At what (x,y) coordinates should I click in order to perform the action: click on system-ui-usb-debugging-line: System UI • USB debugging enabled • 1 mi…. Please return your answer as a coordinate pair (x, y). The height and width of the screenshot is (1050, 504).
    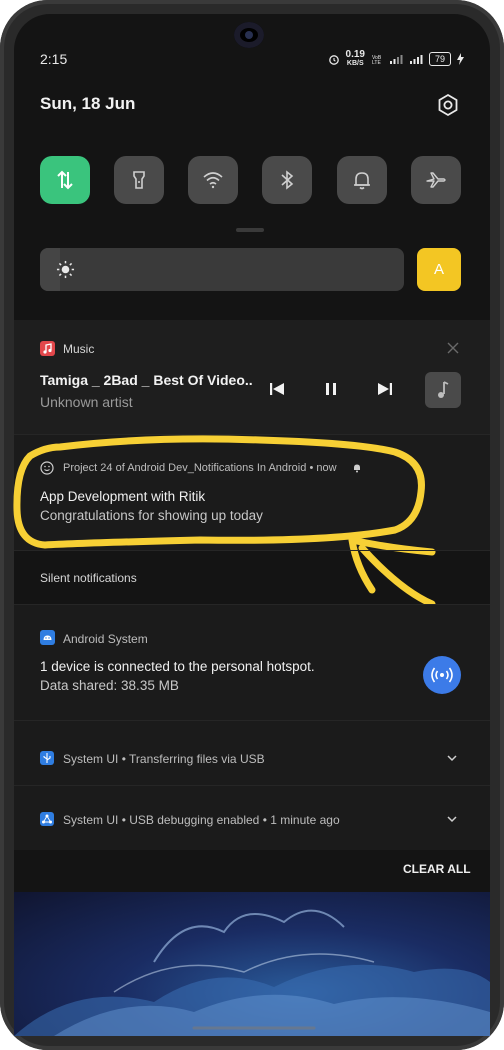
    Looking at the image, I should click on (201, 820).